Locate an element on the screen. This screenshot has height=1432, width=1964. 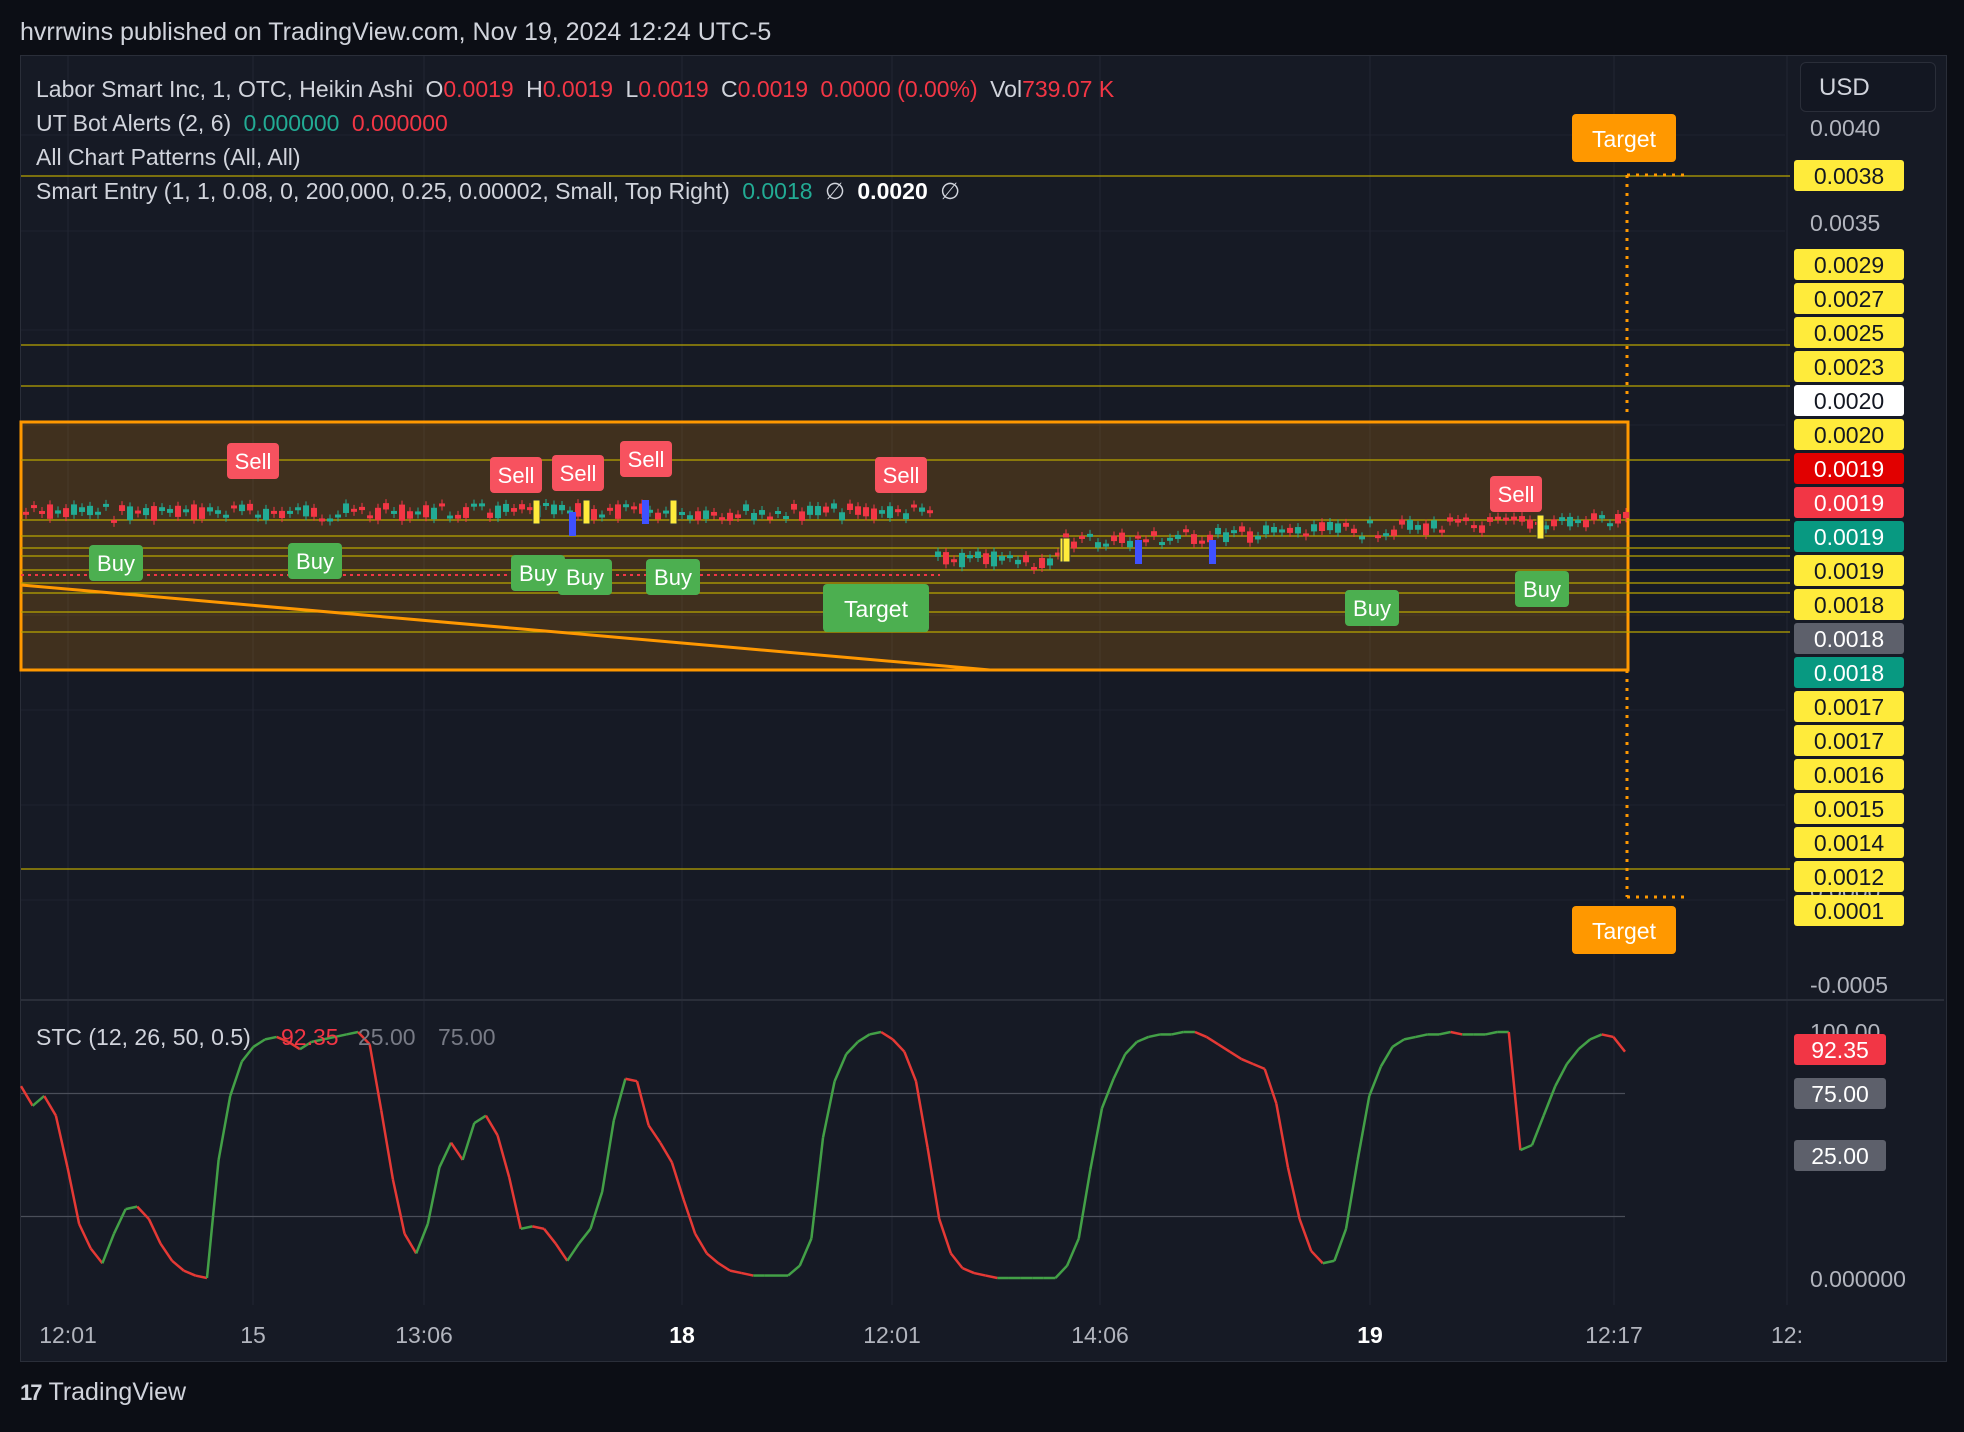
time-axis-tick-5: 14:06 is located at coordinates (1100, 1335).